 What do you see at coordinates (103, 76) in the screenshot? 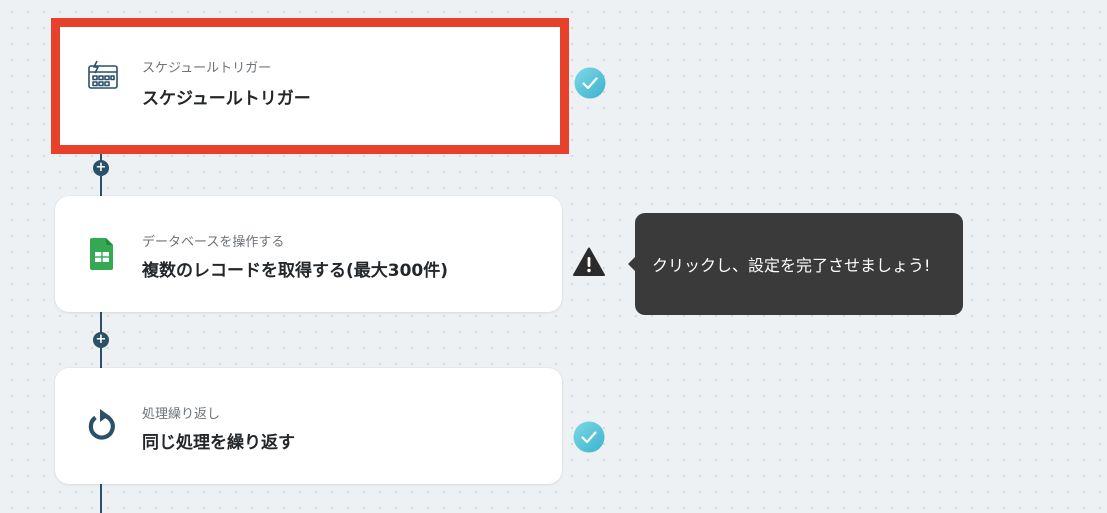
I see `schedule-calendar-icon` at bounding box center [103, 76].